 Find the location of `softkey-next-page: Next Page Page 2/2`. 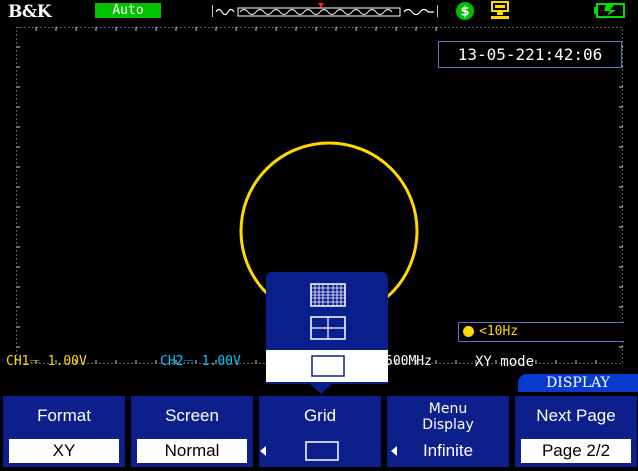

softkey-next-page: Next Page Page 2/2 is located at coordinates (576, 431).